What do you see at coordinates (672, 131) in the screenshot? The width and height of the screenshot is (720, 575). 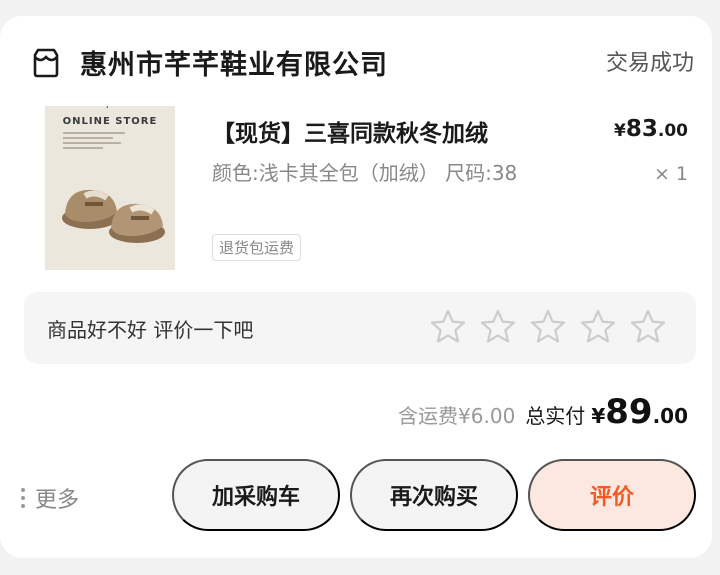 I see `price-decimal: .00` at bounding box center [672, 131].